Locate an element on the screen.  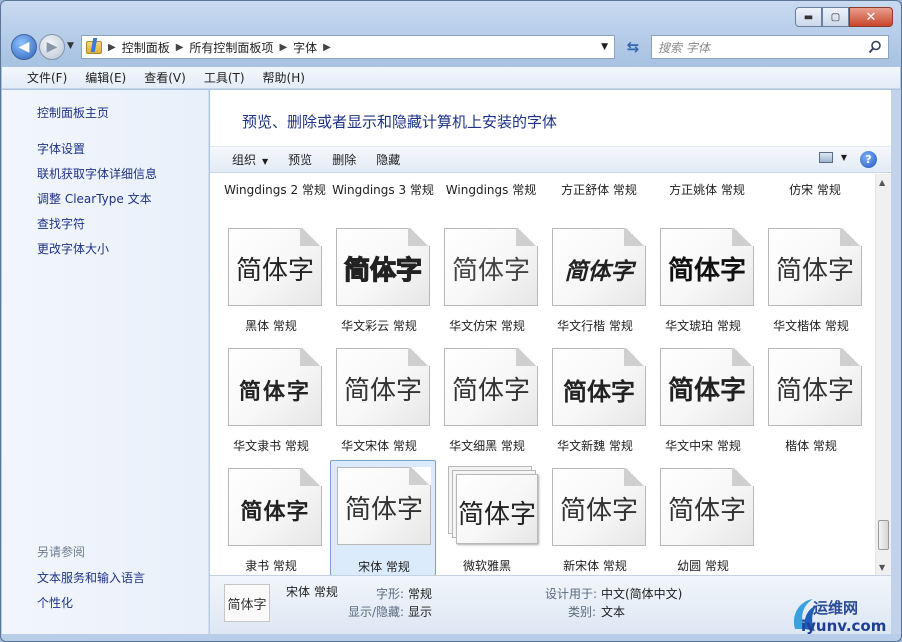
address-dropdown-icon: ▼ is located at coordinates (604, 47).